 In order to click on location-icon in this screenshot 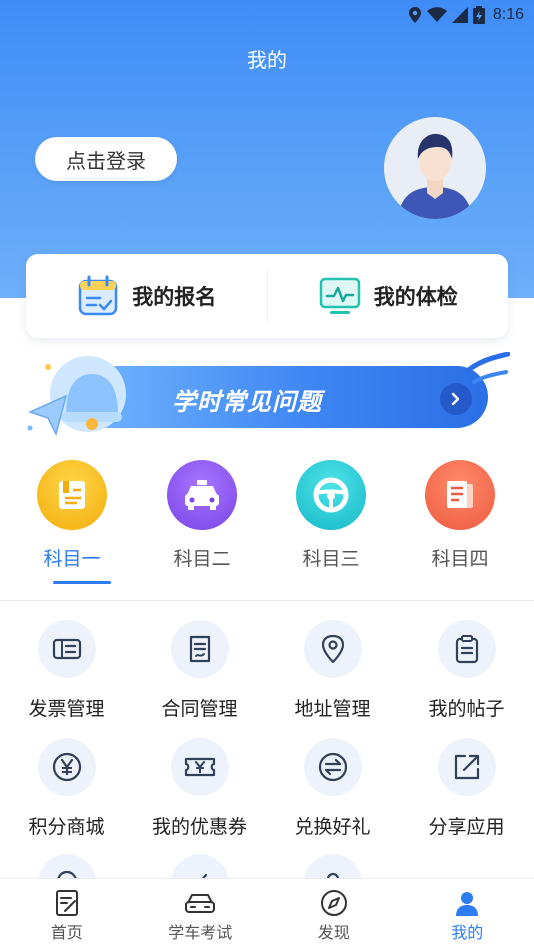, I will do `click(332, 649)`.